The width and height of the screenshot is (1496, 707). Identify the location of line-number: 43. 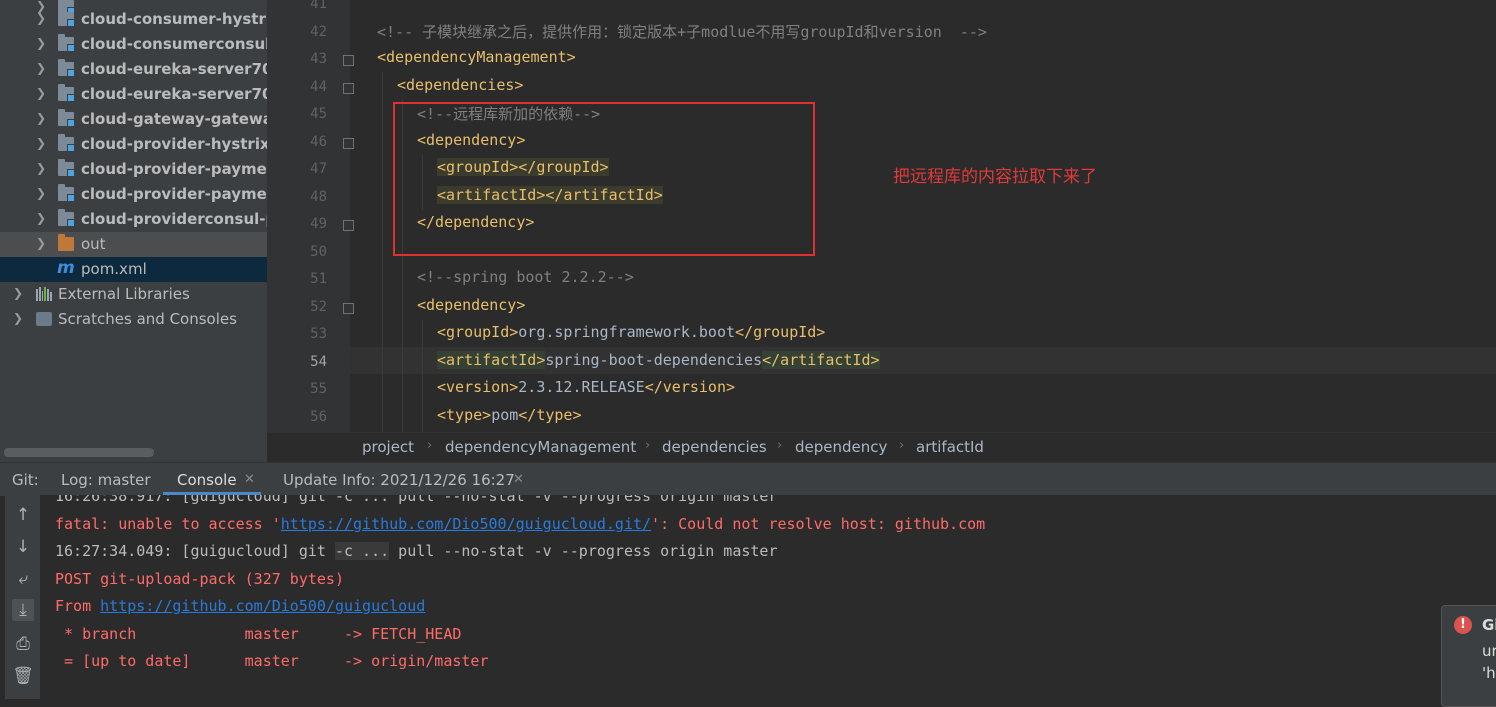
(318, 59).